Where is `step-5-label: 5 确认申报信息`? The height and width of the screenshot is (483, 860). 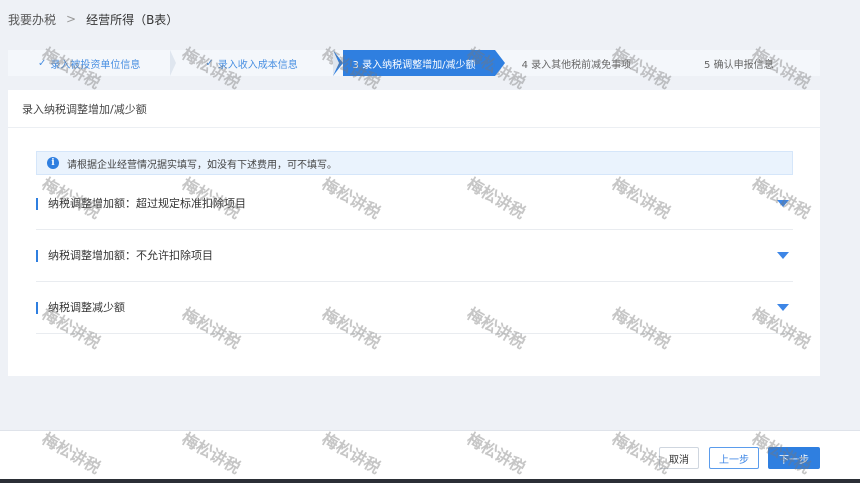 step-5-label: 5 确认申报信息 is located at coordinates (739, 65).